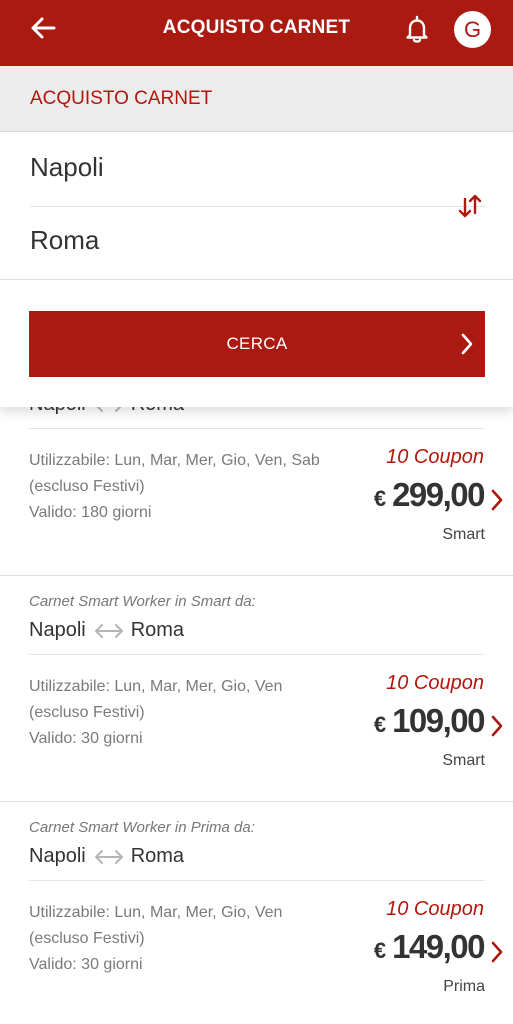 This screenshot has height=1024, width=513. Describe the element at coordinates (472, 29) in the screenshot. I see `user-avatar: G` at that location.